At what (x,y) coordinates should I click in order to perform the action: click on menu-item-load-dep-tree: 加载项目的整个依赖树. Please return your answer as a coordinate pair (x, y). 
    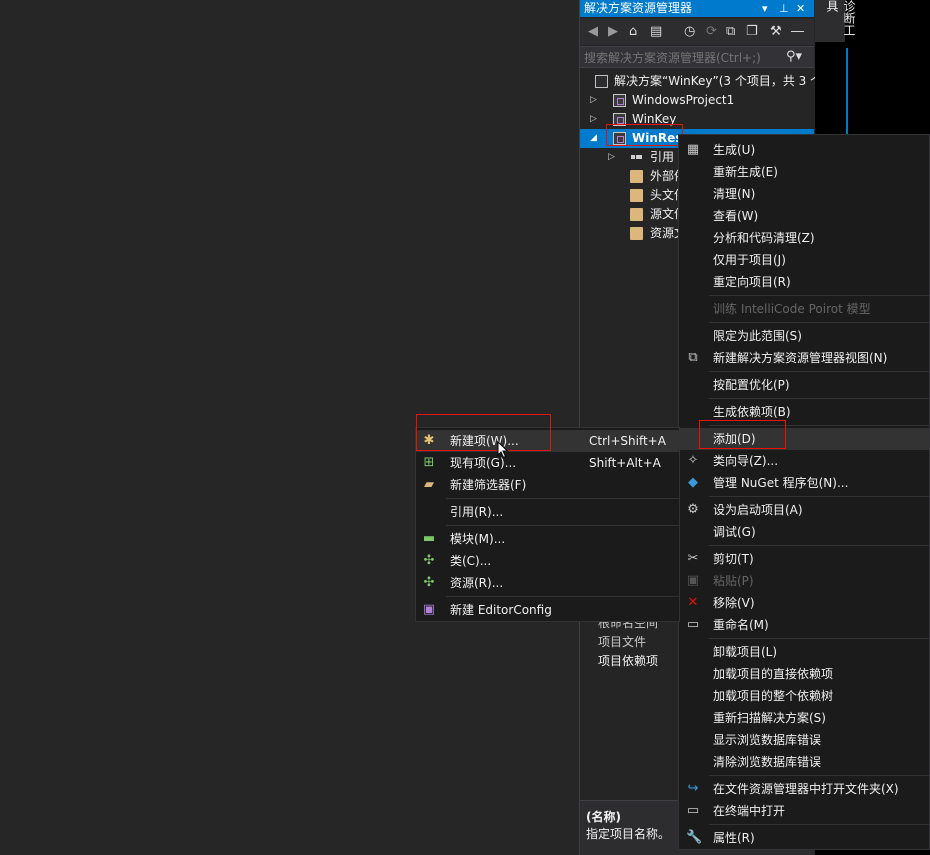
    Looking at the image, I should click on (804, 696).